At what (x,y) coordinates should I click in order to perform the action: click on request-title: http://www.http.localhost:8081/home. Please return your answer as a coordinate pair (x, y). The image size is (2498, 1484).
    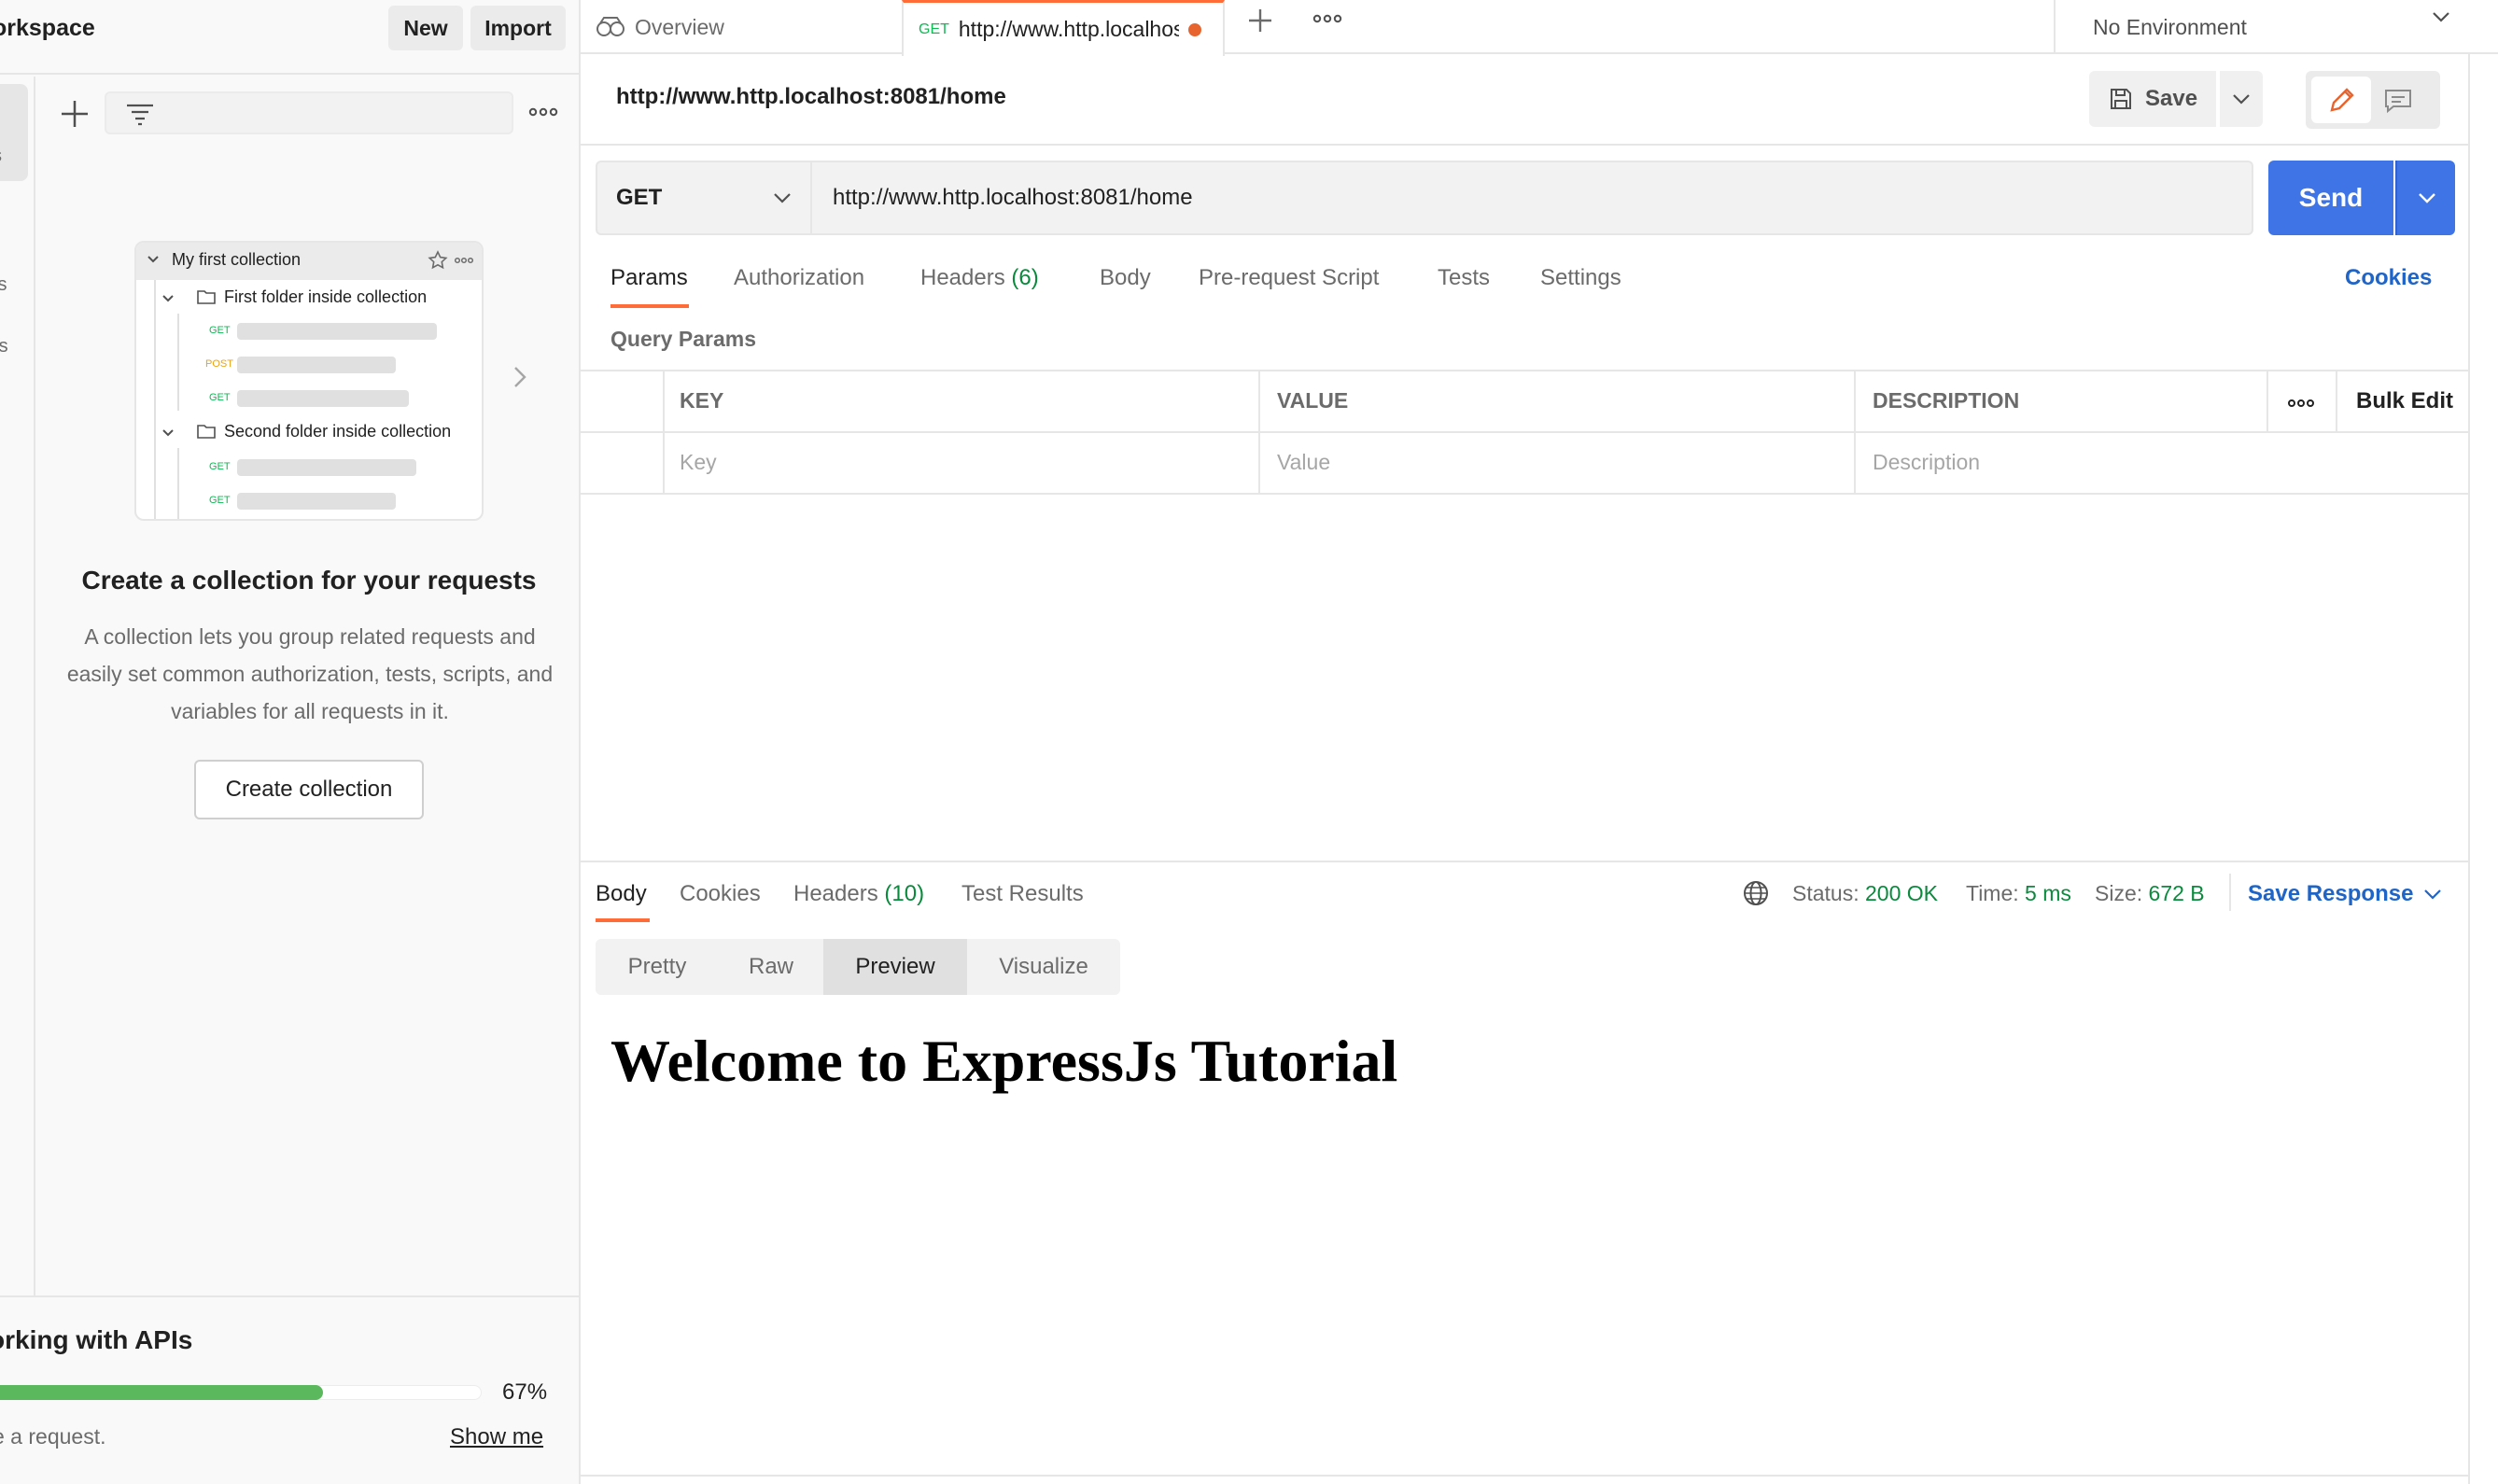
    Looking at the image, I should click on (811, 97).